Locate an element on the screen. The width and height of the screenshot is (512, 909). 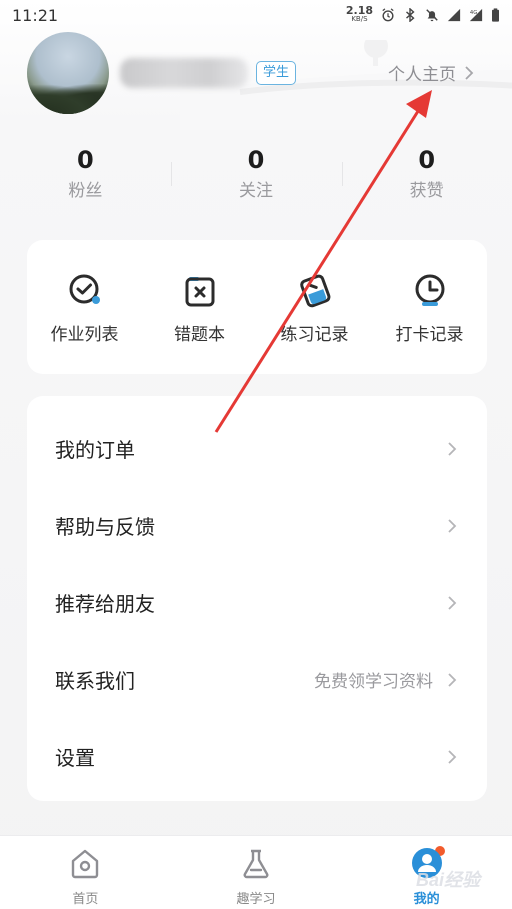
stat-label: 获赞 is located at coordinates (426, 191).